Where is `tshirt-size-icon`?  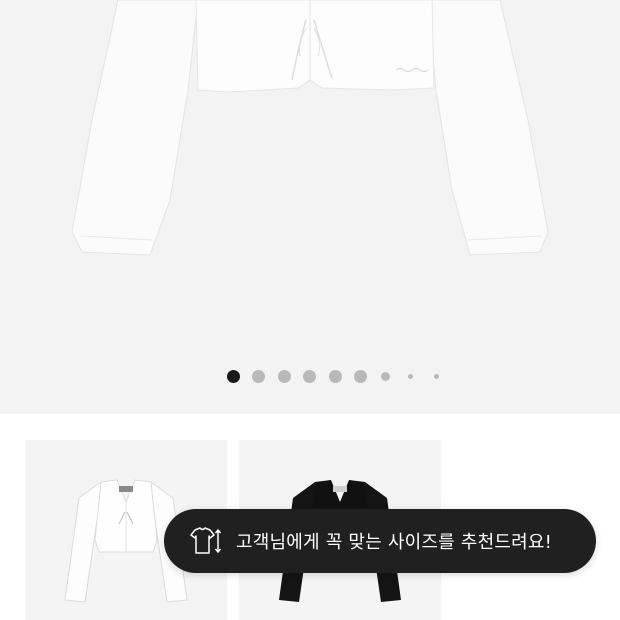 tshirt-size-icon is located at coordinates (206, 540).